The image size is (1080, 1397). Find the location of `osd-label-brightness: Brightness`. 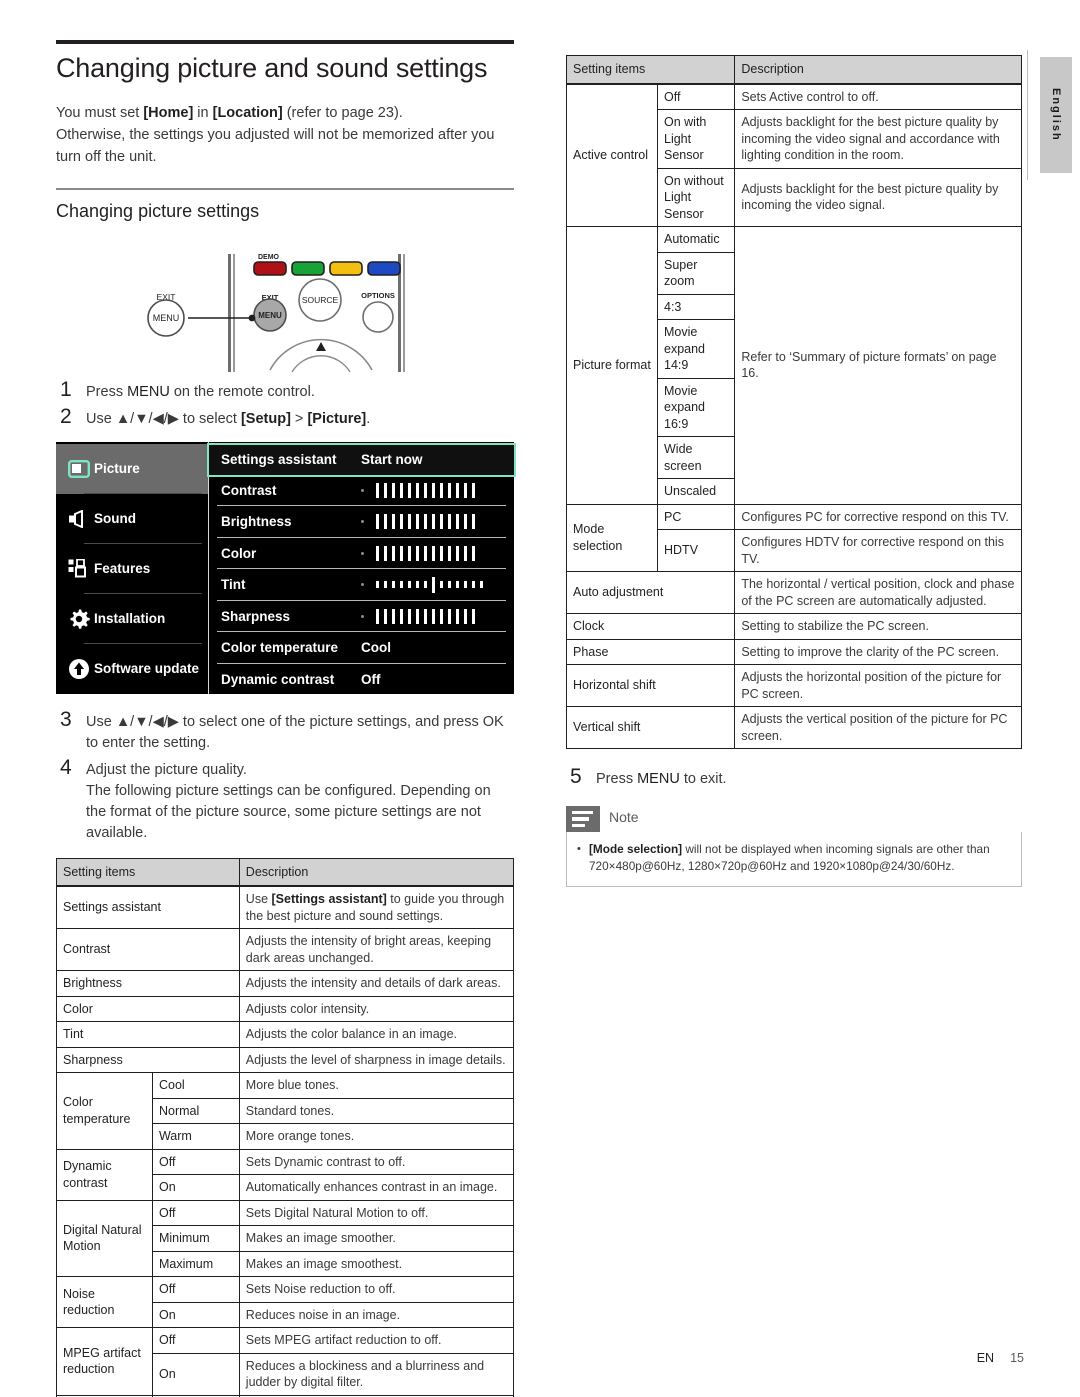

osd-label-brightness: Brightness is located at coordinates (256, 522).